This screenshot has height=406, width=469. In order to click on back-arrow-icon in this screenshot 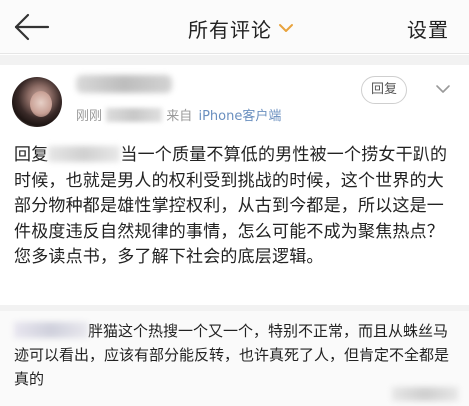, I will do `click(32, 27)`.